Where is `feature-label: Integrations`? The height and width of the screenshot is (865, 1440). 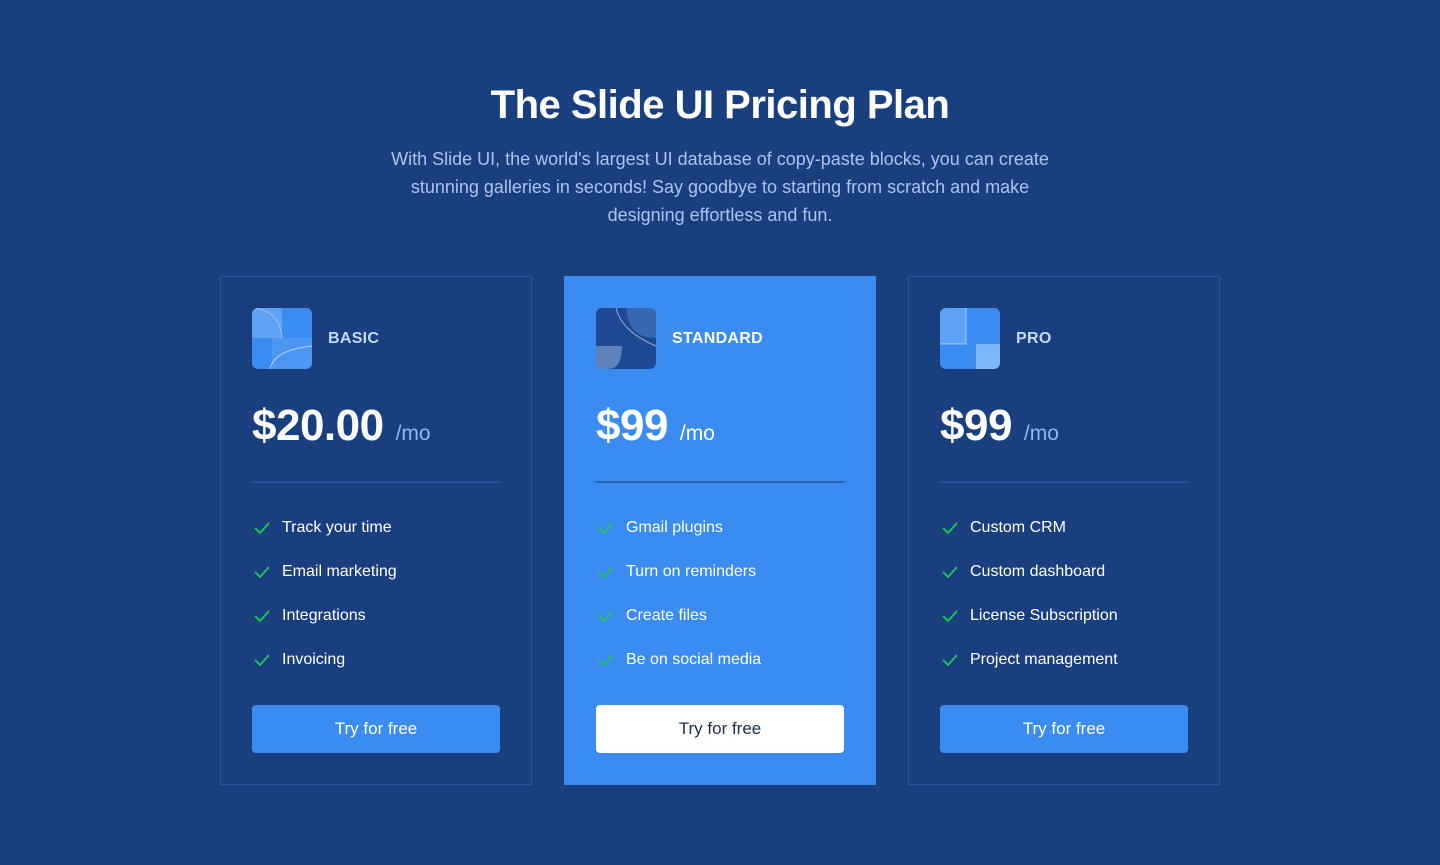 feature-label: Integrations is located at coordinates (324, 615).